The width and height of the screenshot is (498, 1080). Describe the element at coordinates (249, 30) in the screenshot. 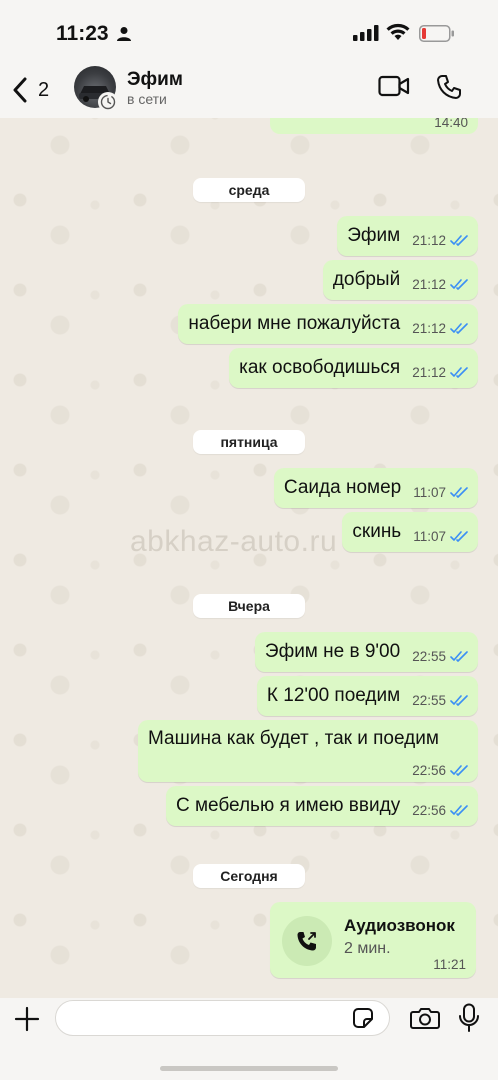

I see `status-bar: 11:23` at that location.